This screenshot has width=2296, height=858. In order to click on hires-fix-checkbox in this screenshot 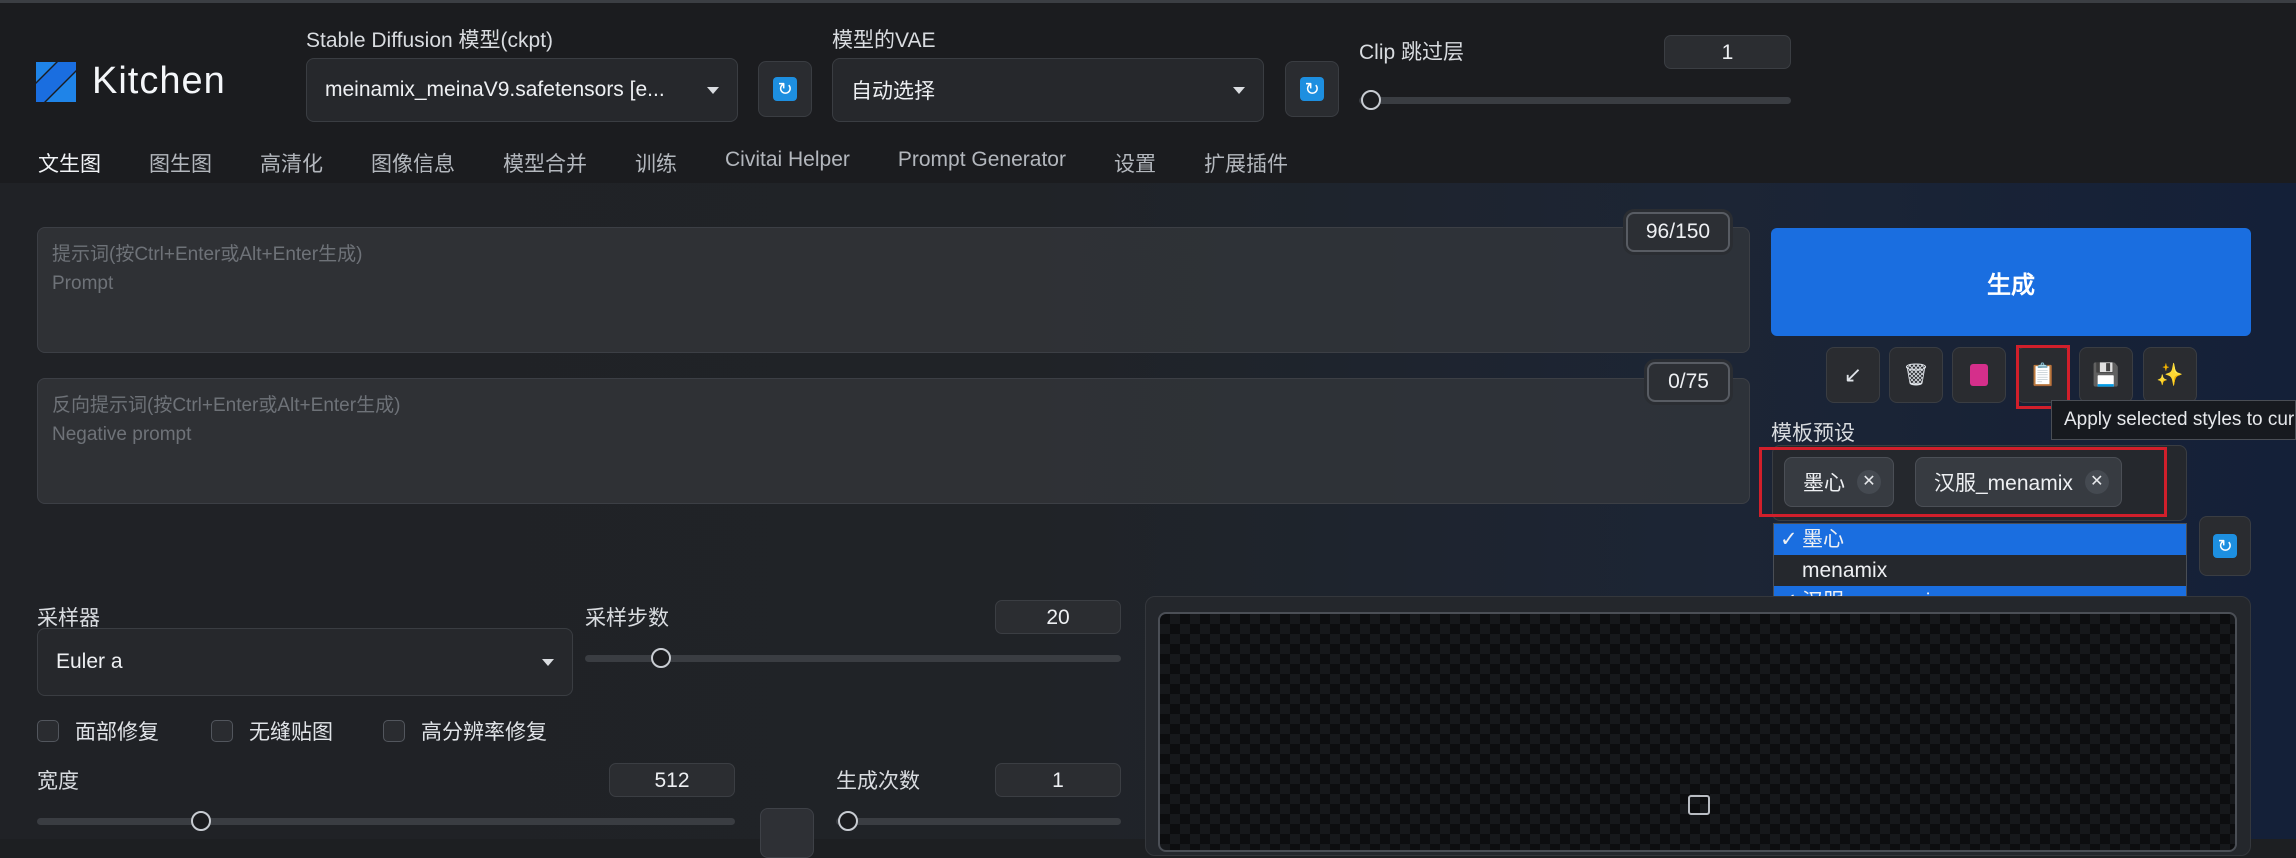, I will do `click(394, 731)`.